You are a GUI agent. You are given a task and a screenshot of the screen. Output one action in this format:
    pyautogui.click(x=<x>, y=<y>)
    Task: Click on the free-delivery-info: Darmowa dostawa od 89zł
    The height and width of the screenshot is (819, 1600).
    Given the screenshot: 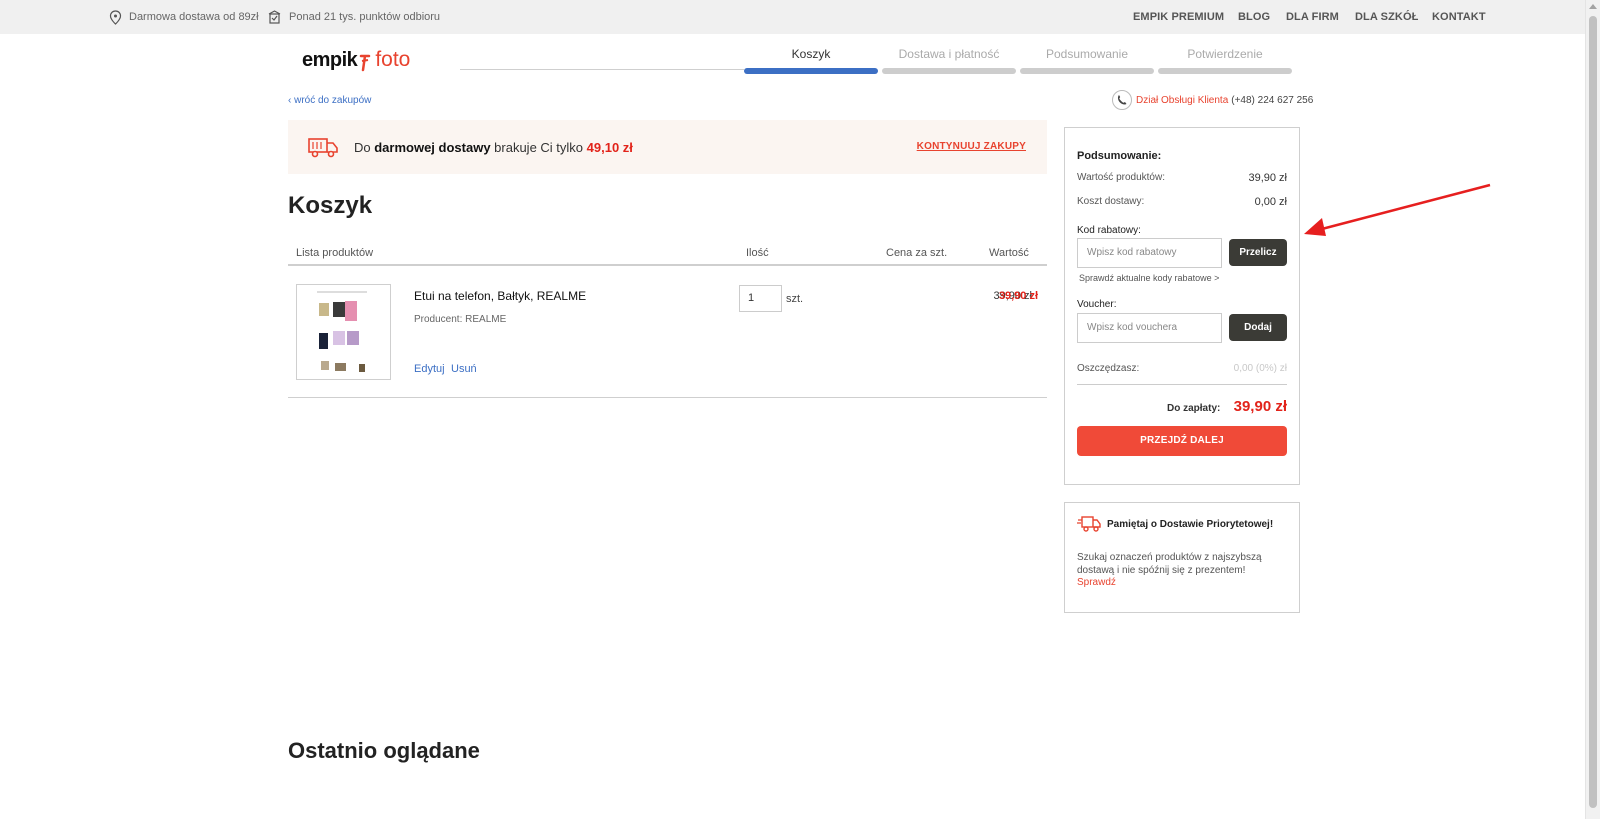 What is the action you would take?
    pyautogui.click(x=184, y=17)
    